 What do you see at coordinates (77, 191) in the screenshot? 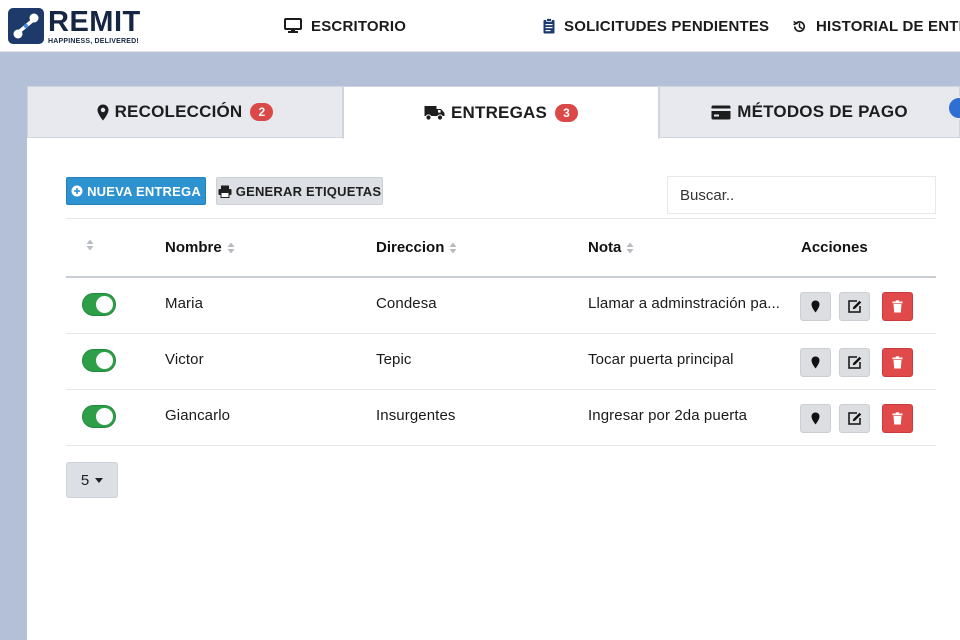
I see `plus-circle-icon` at bounding box center [77, 191].